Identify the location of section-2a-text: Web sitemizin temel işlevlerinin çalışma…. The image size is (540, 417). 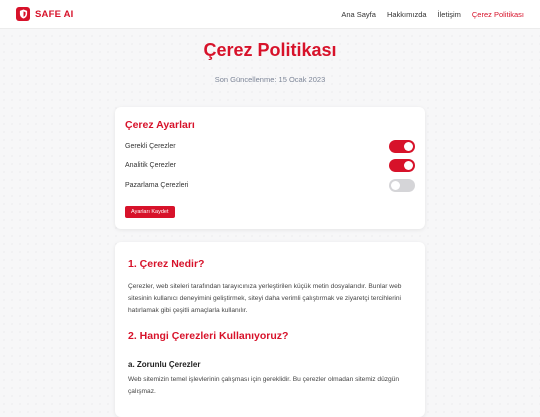
(264, 385).